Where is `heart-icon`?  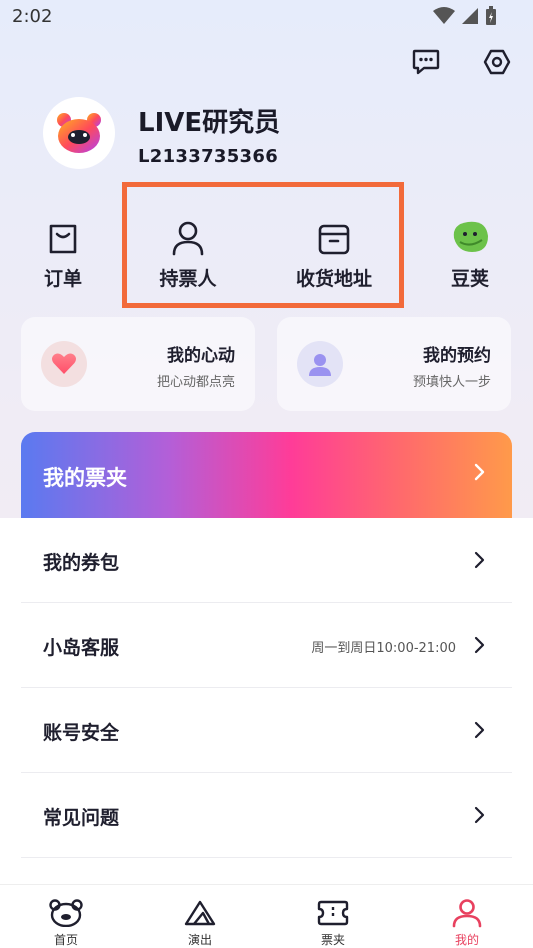
heart-icon is located at coordinates (64, 364).